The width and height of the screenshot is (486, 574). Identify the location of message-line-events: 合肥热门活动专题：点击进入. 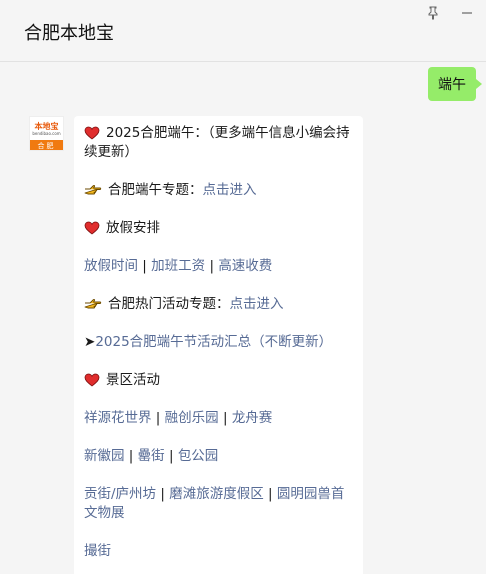
(219, 304).